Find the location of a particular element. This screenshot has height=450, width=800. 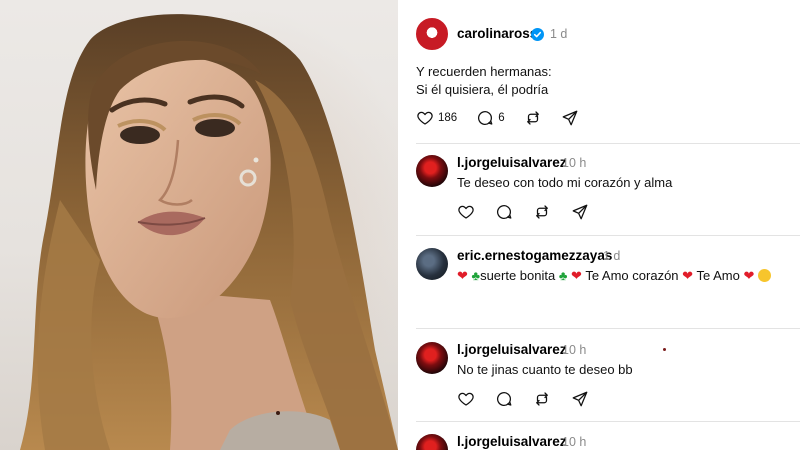

author-username: carolinaross is located at coordinates (497, 33).